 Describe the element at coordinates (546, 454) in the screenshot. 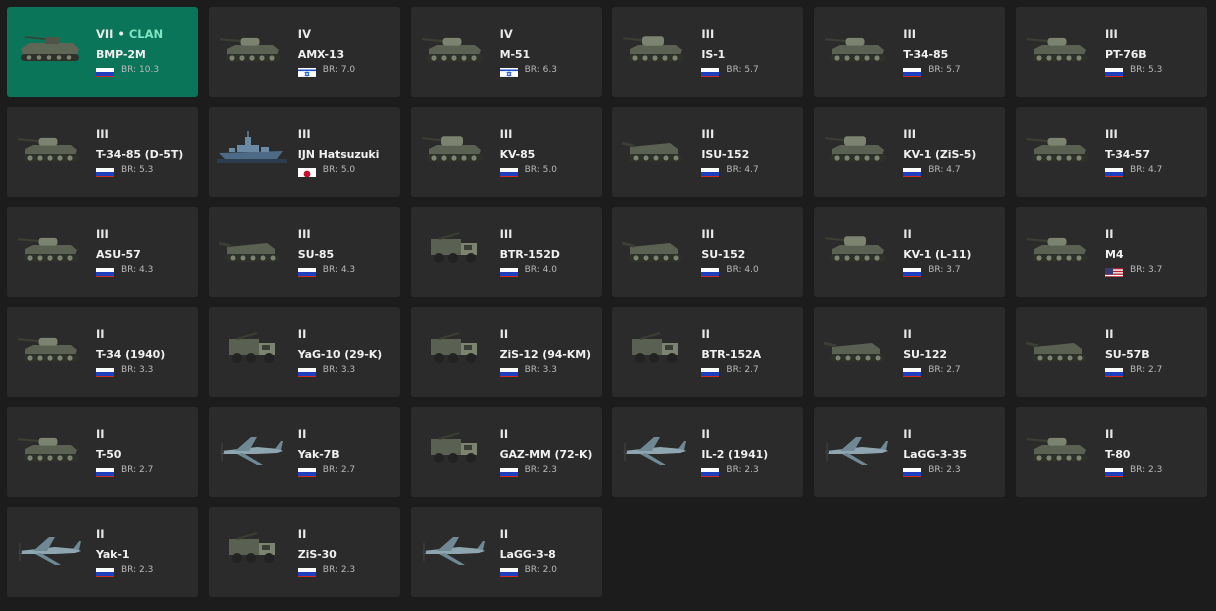

I see `vehicle-name-text: GAZ-MM (72-K)` at that location.